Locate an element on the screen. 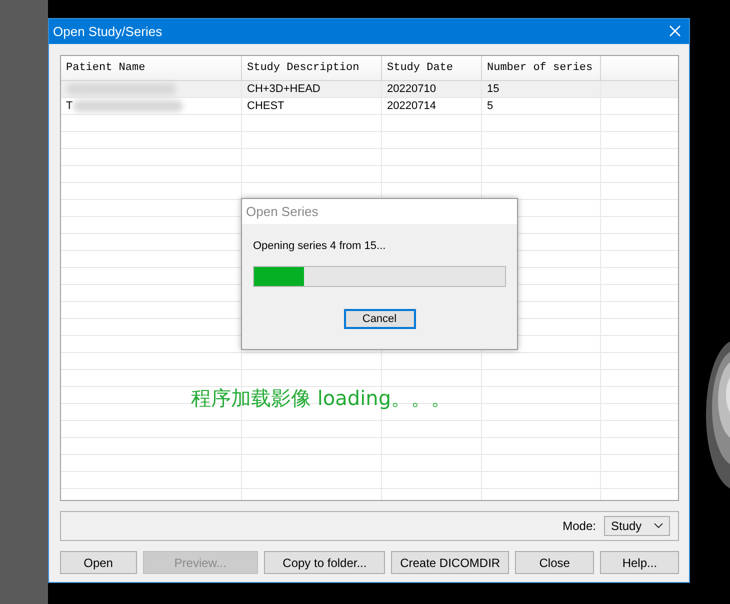  dialog-button: Open is located at coordinates (98, 562).